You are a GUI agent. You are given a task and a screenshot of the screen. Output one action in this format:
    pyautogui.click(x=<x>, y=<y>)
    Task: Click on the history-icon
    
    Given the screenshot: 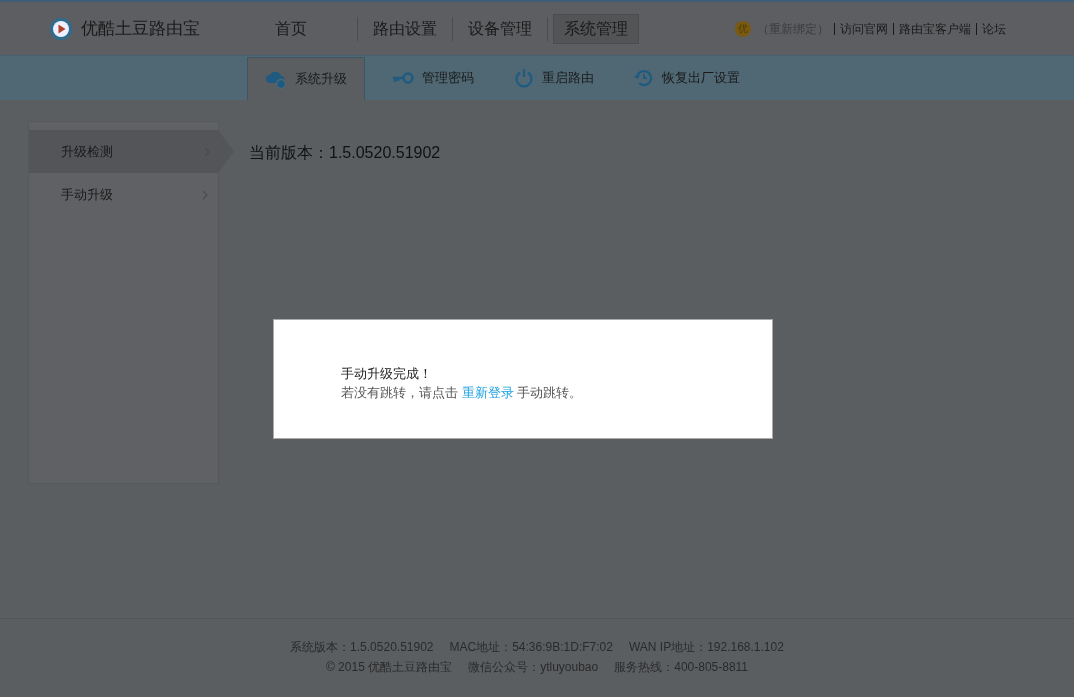 What is the action you would take?
    pyautogui.click(x=644, y=78)
    